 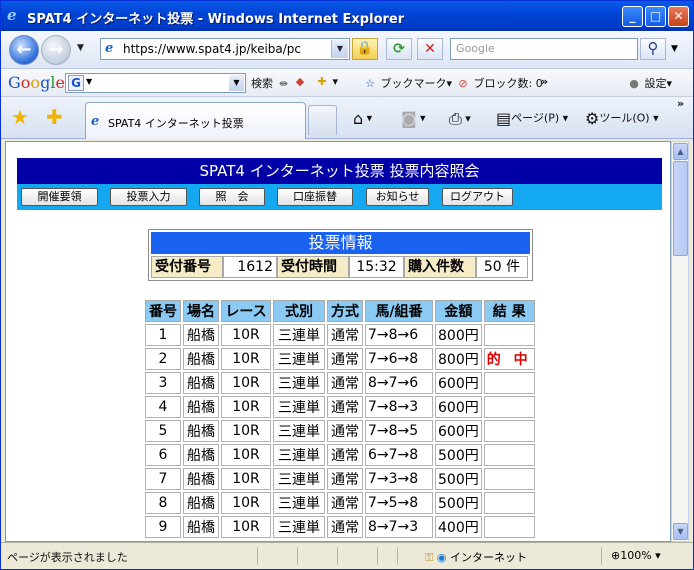 What do you see at coordinates (362, 118) in the screenshot?
I see `home-button: ⌂ ▾` at bounding box center [362, 118].